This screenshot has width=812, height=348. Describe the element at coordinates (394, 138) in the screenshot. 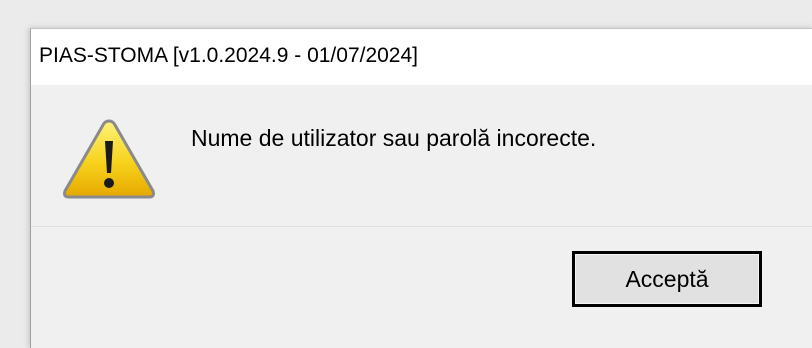

I see `error-message: Nume de utilizator sau parolă incorecte.` at that location.